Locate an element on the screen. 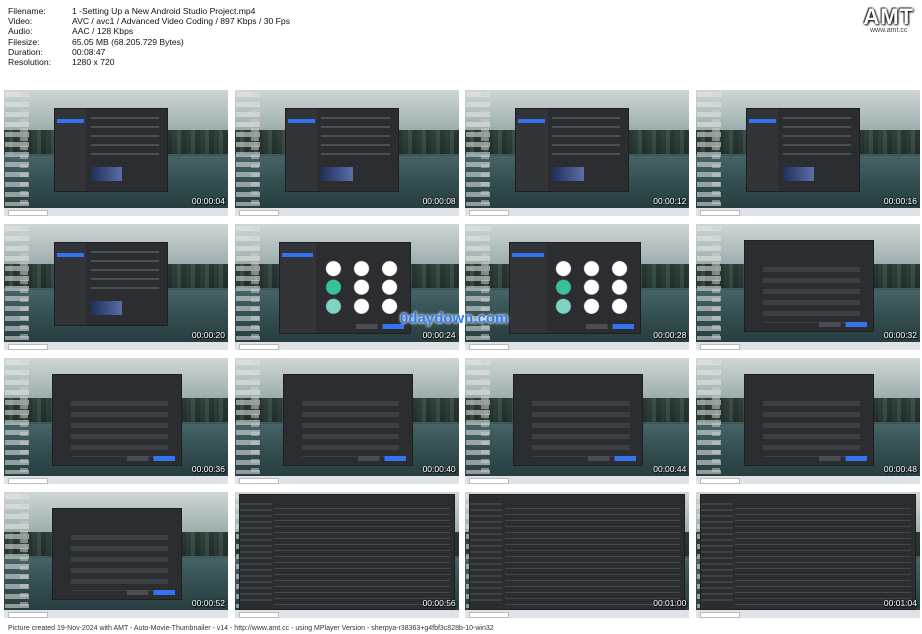 The width and height of the screenshot is (922, 634). video-thumbnail: 00:00:44 is located at coordinates (577, 421).